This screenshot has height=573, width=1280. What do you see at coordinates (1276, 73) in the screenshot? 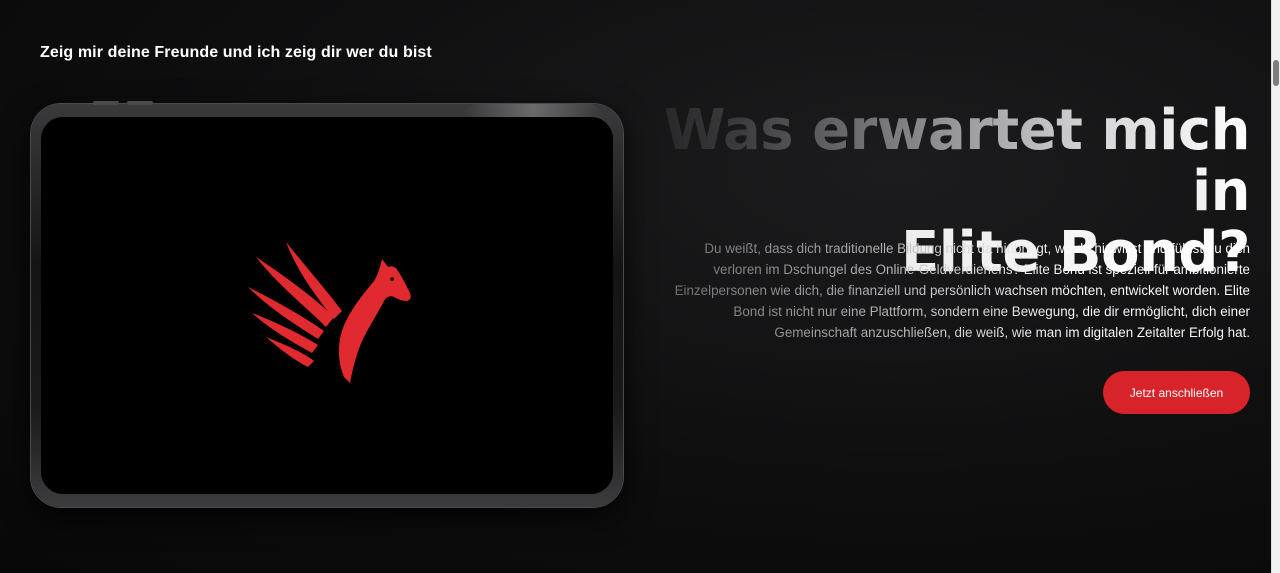
I see `scrollbar-thumb` at bounding box center [1276, 73].